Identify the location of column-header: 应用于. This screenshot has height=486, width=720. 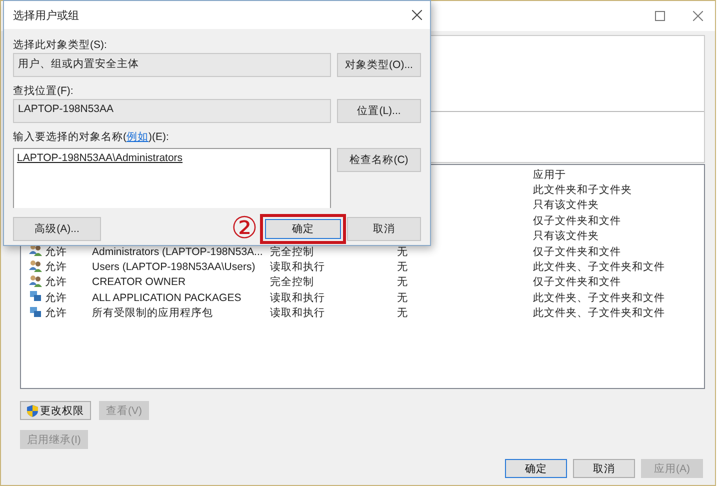
(618, 175).